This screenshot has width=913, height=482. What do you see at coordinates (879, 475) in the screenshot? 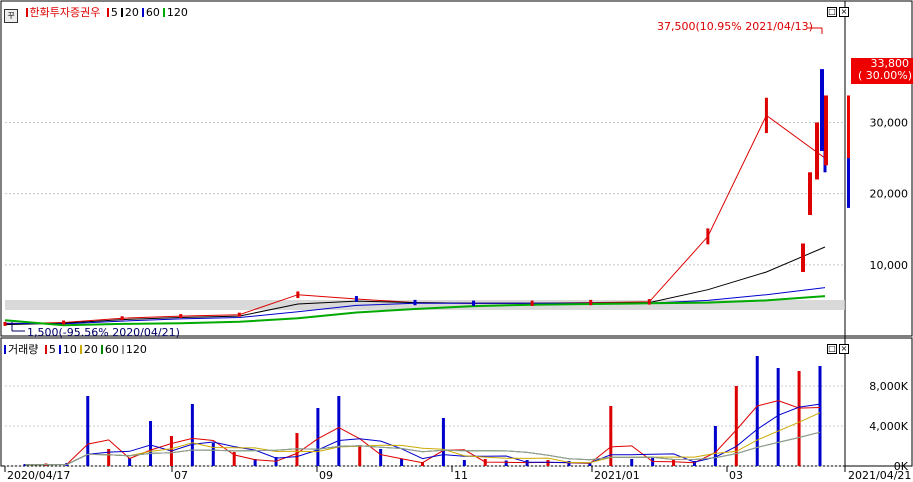
I see `x-tick-label: 2021/04/21` at bounding box center [879, 475].